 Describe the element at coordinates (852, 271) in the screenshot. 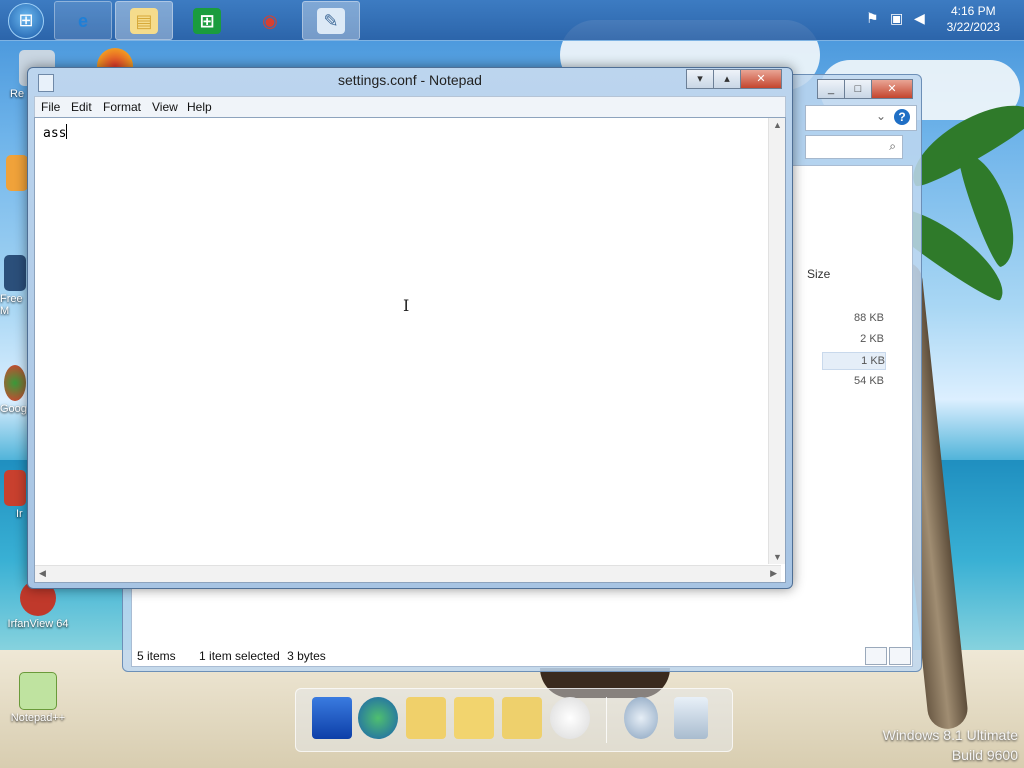

I see `column-header-size: Size` at that location.